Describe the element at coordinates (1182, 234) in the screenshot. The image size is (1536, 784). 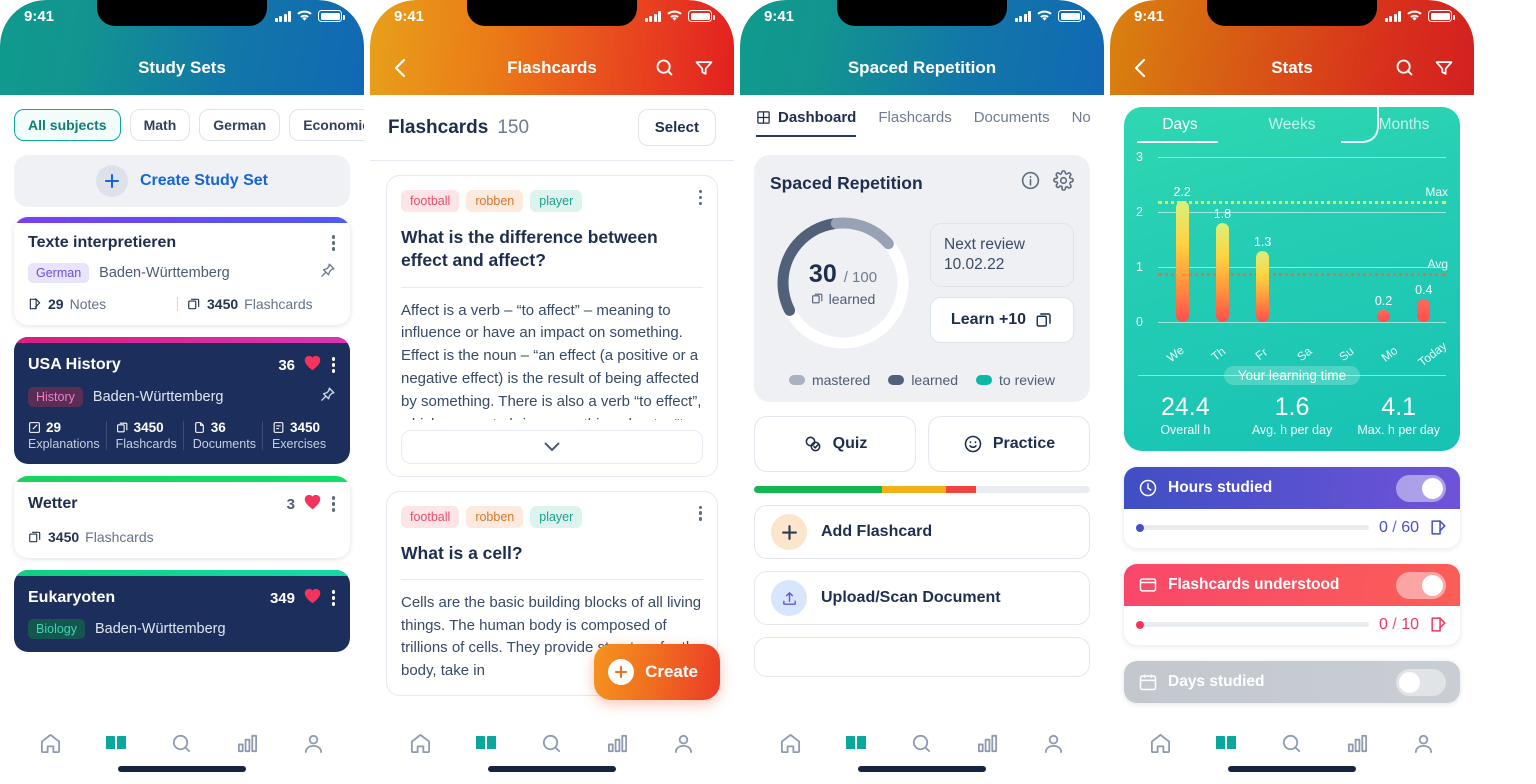
I see `bar-column: 2.2` at that location.